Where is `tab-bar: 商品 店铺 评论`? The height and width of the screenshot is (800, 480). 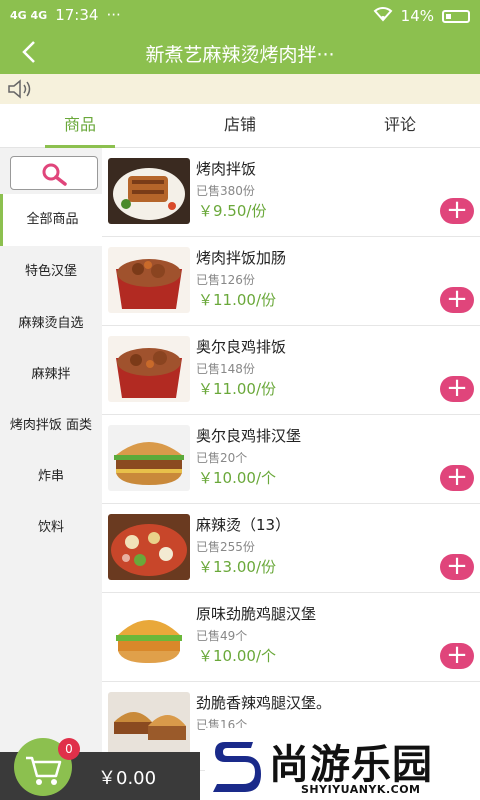
tab-bar: 商品 店铺 评论 is located at coordinates (240, 126).